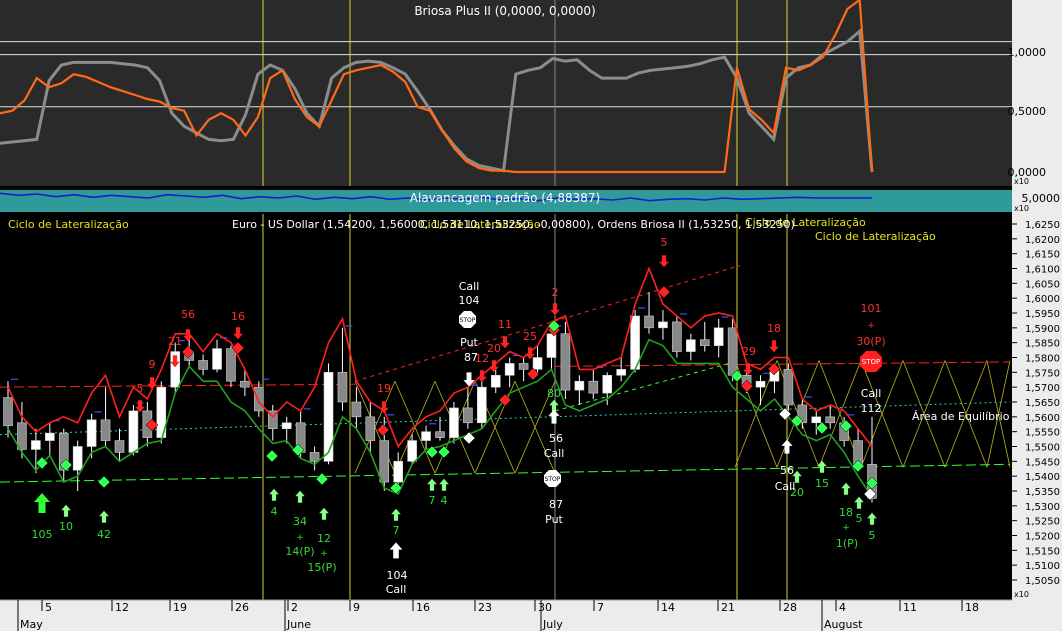 The width and height of the screenshot is (1062, 631). I want to click on time-month-label: August, so click(843, 624).